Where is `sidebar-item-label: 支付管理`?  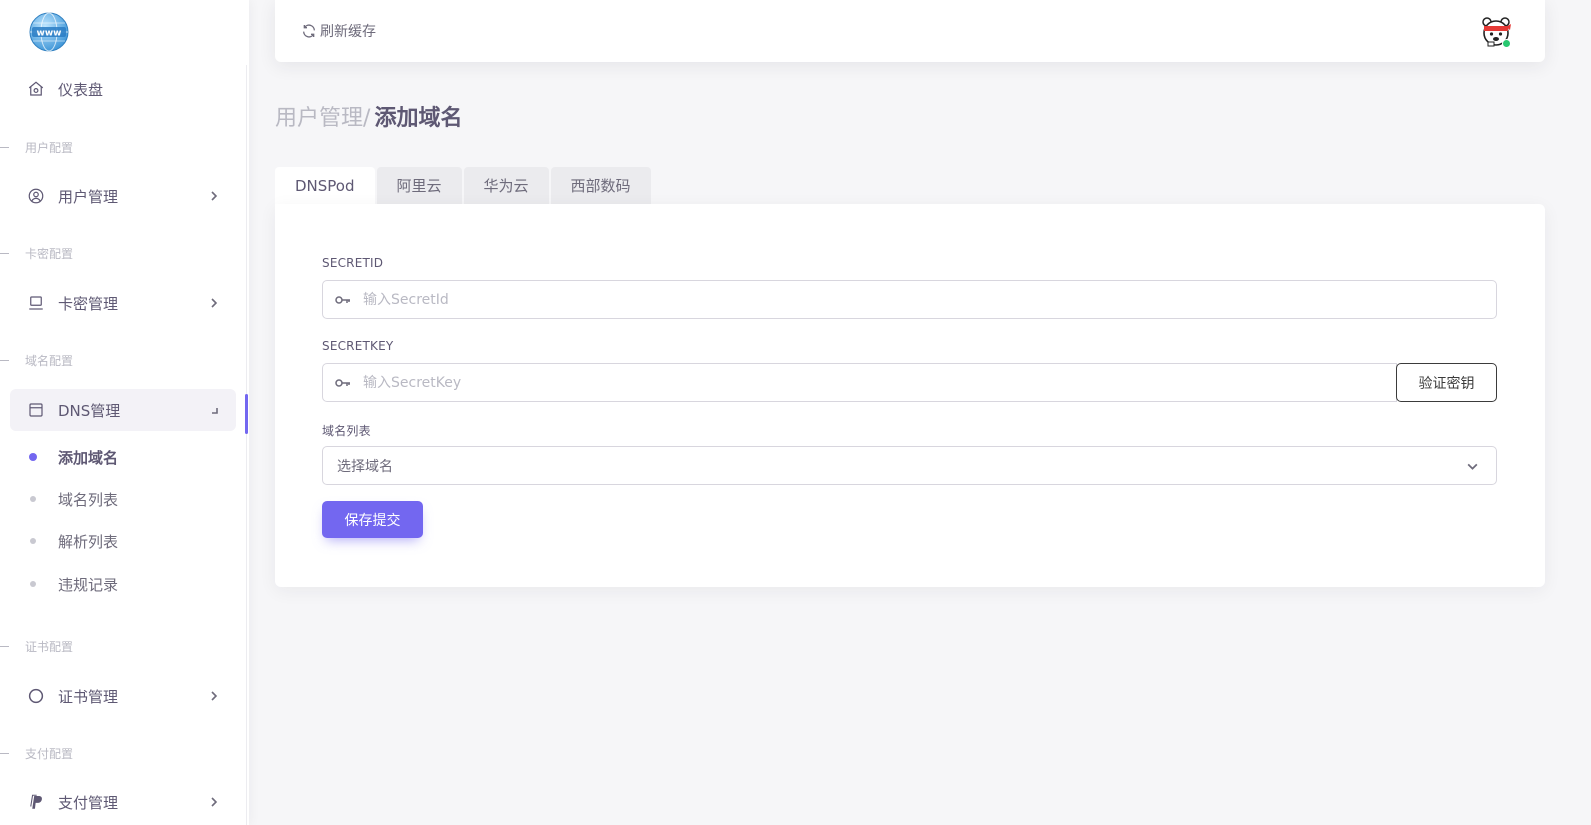
sidebar-item-label: 支付管理 is located at coordinates (88, 802).